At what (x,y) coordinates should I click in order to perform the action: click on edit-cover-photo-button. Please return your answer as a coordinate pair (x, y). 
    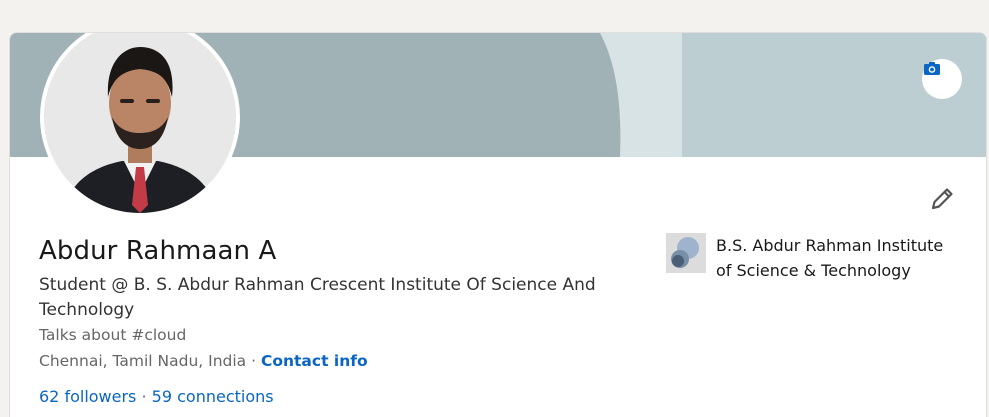
    Looking at the image, I should click on (942, 79).